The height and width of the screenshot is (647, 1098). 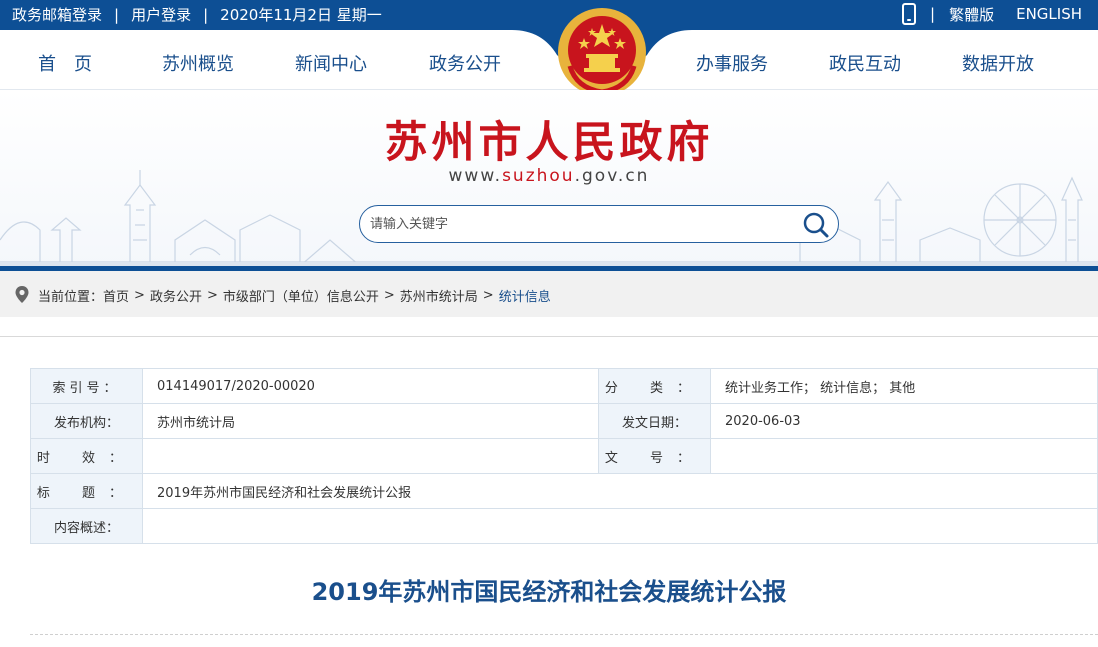 I want to click on publisher-label: 发布机构：, so click(x=86, y=421).